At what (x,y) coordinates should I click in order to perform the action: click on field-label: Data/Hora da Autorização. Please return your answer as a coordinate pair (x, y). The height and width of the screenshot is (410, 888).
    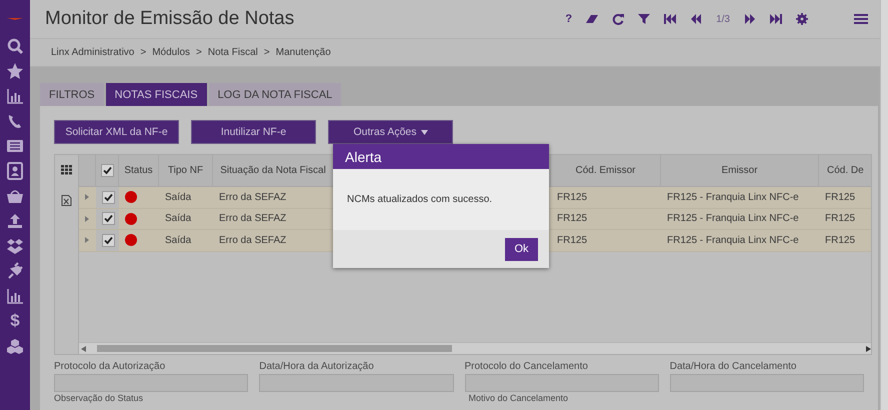
    Looking at the image, I should click on (317, 366).